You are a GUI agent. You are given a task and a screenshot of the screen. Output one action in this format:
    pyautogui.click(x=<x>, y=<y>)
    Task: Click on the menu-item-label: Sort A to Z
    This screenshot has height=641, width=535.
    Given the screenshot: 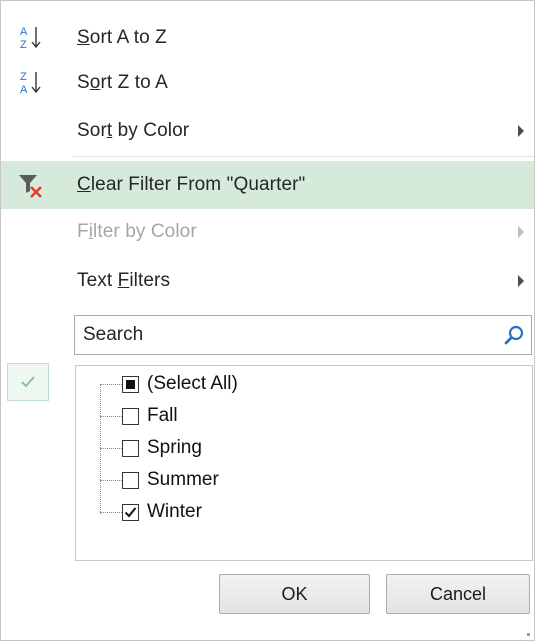 What is the action you would take?
    pyautogui.click(x=122, y=37)
    